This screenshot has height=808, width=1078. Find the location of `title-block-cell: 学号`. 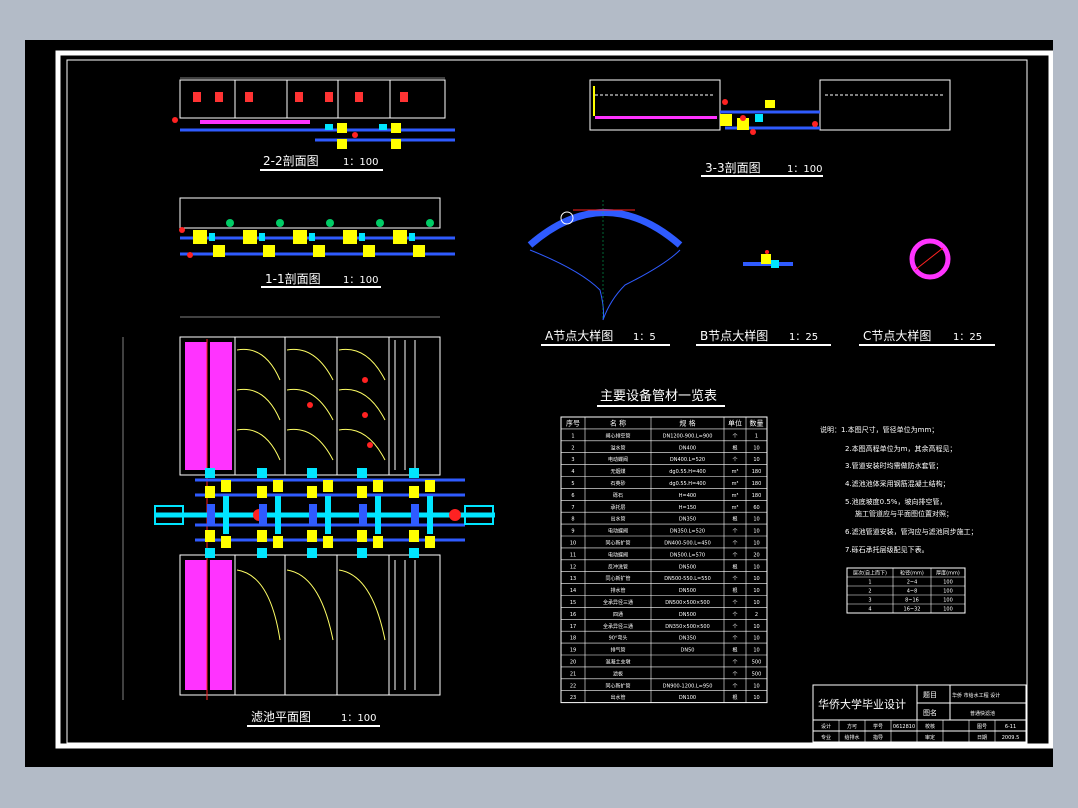

title-block-cell: 学号 is located at coordinates (878, 726).